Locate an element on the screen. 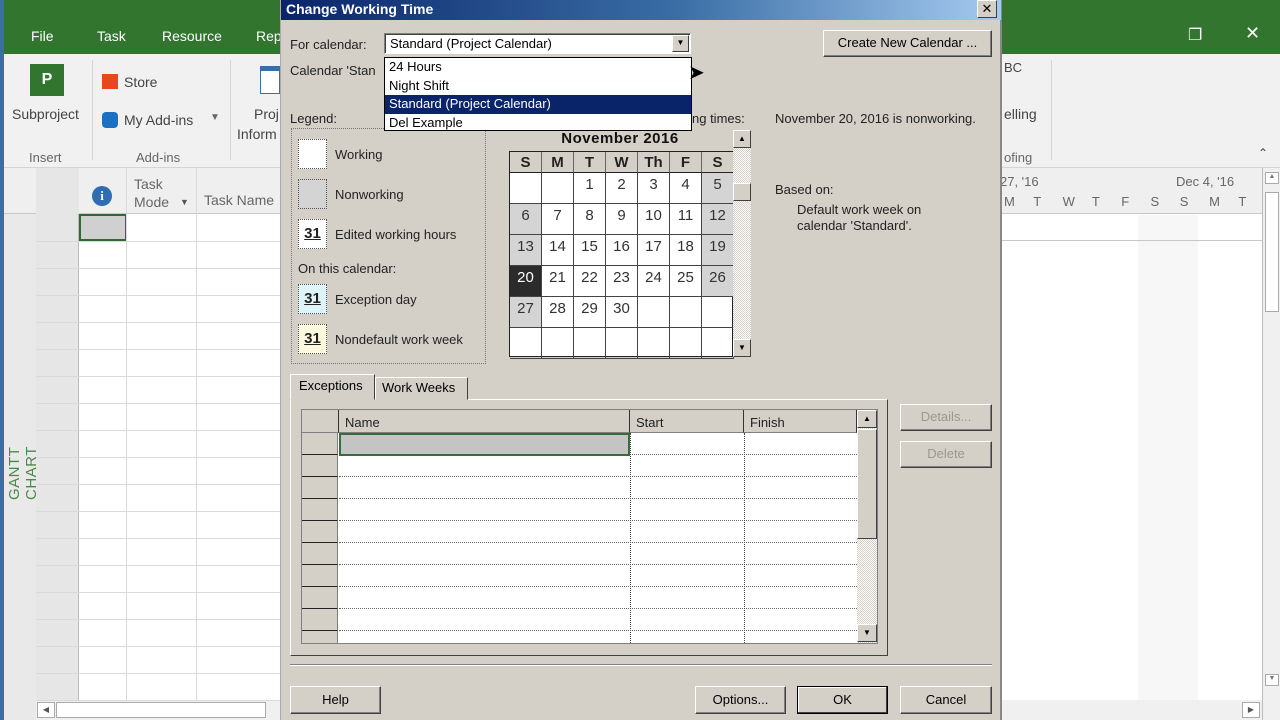  calendar-day: 1 is located at coordinates (590, 188).